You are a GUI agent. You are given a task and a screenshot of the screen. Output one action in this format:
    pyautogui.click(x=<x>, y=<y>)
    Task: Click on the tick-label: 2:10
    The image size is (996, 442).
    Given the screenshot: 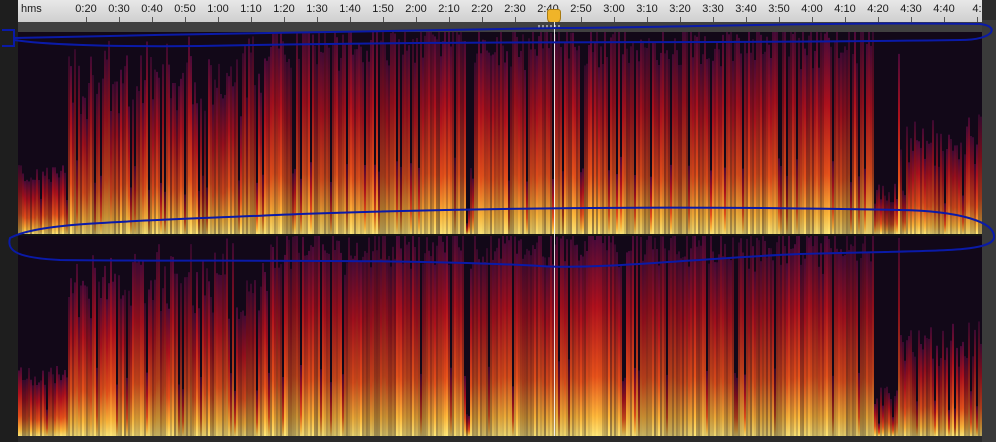 What is the action you would take?
    pyautogui.click(x=449, y=9)
    